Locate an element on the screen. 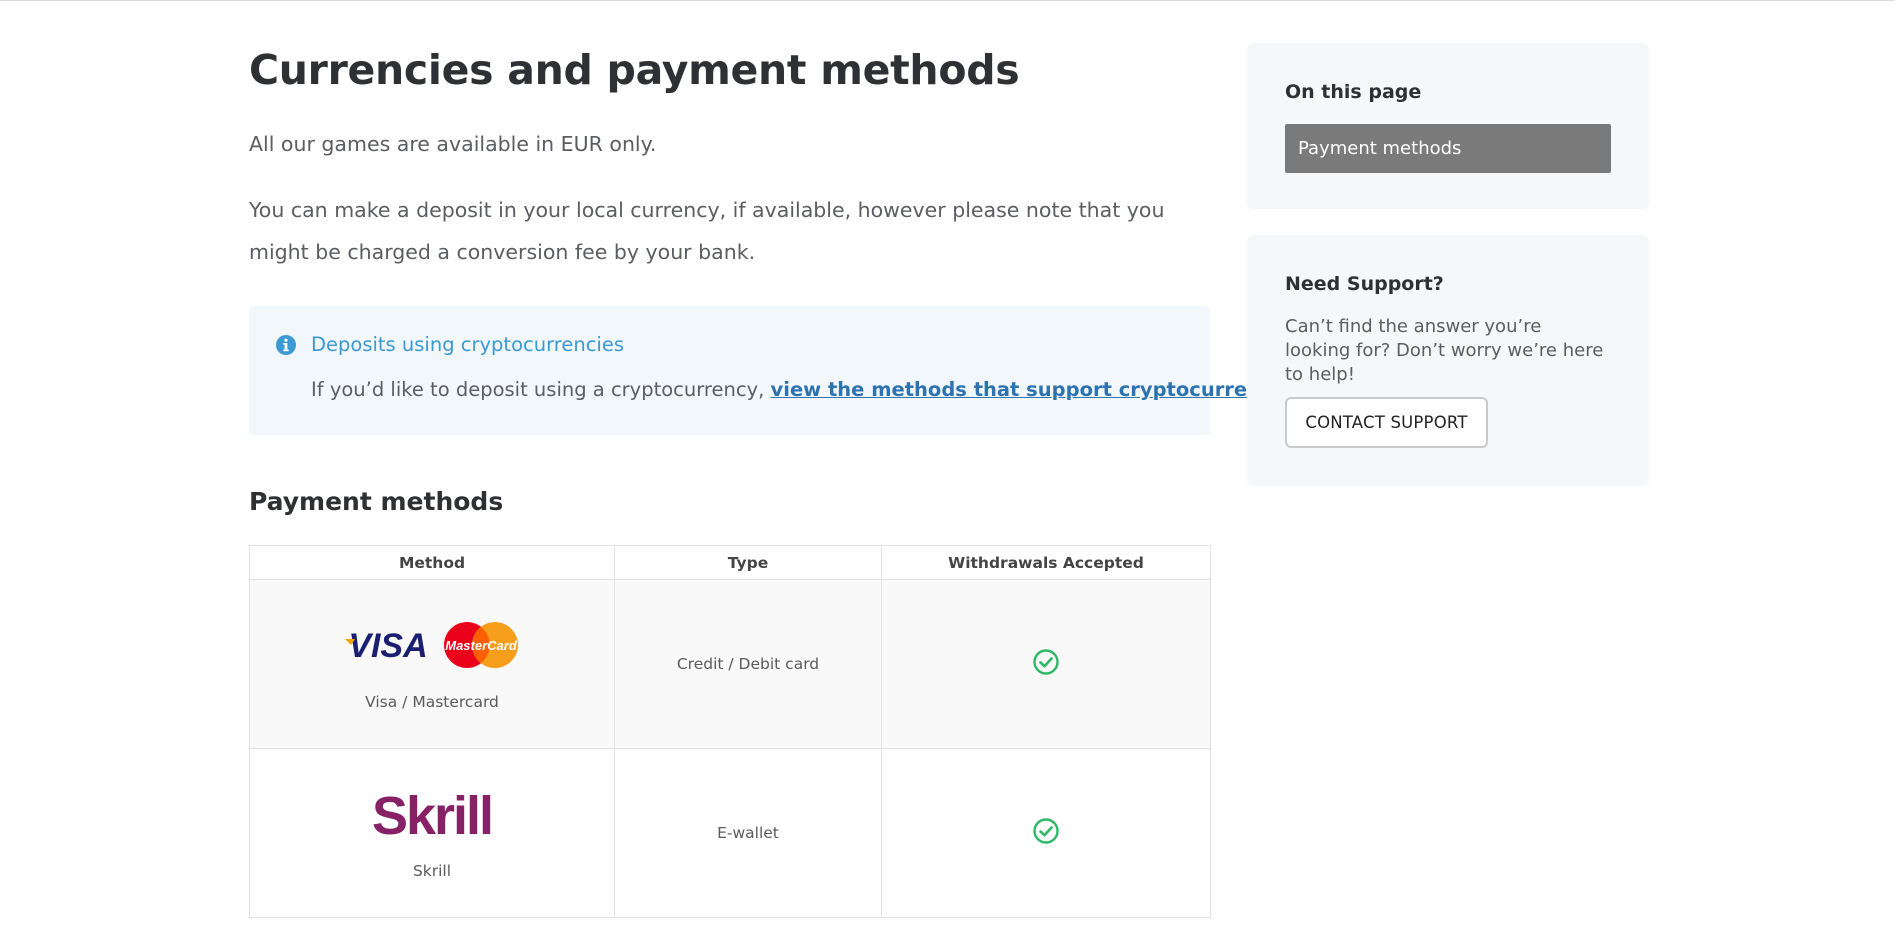  type-cell: Credit / Debit card is located at coordinates (748, 664).